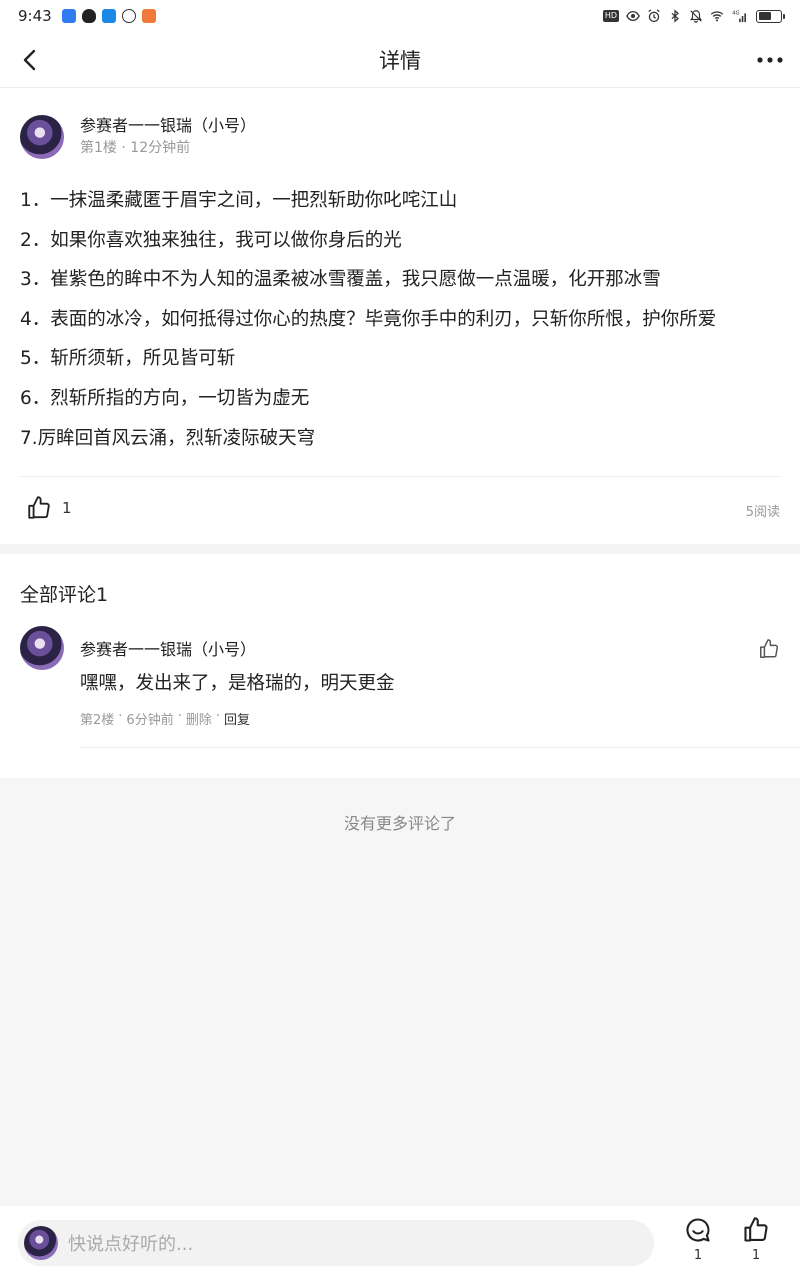 This screenshot has height=1280, width=800. I want to click on comment-text: 嘿嘿，发出来了，是格瑞的，明天更金, so click(237, 683).